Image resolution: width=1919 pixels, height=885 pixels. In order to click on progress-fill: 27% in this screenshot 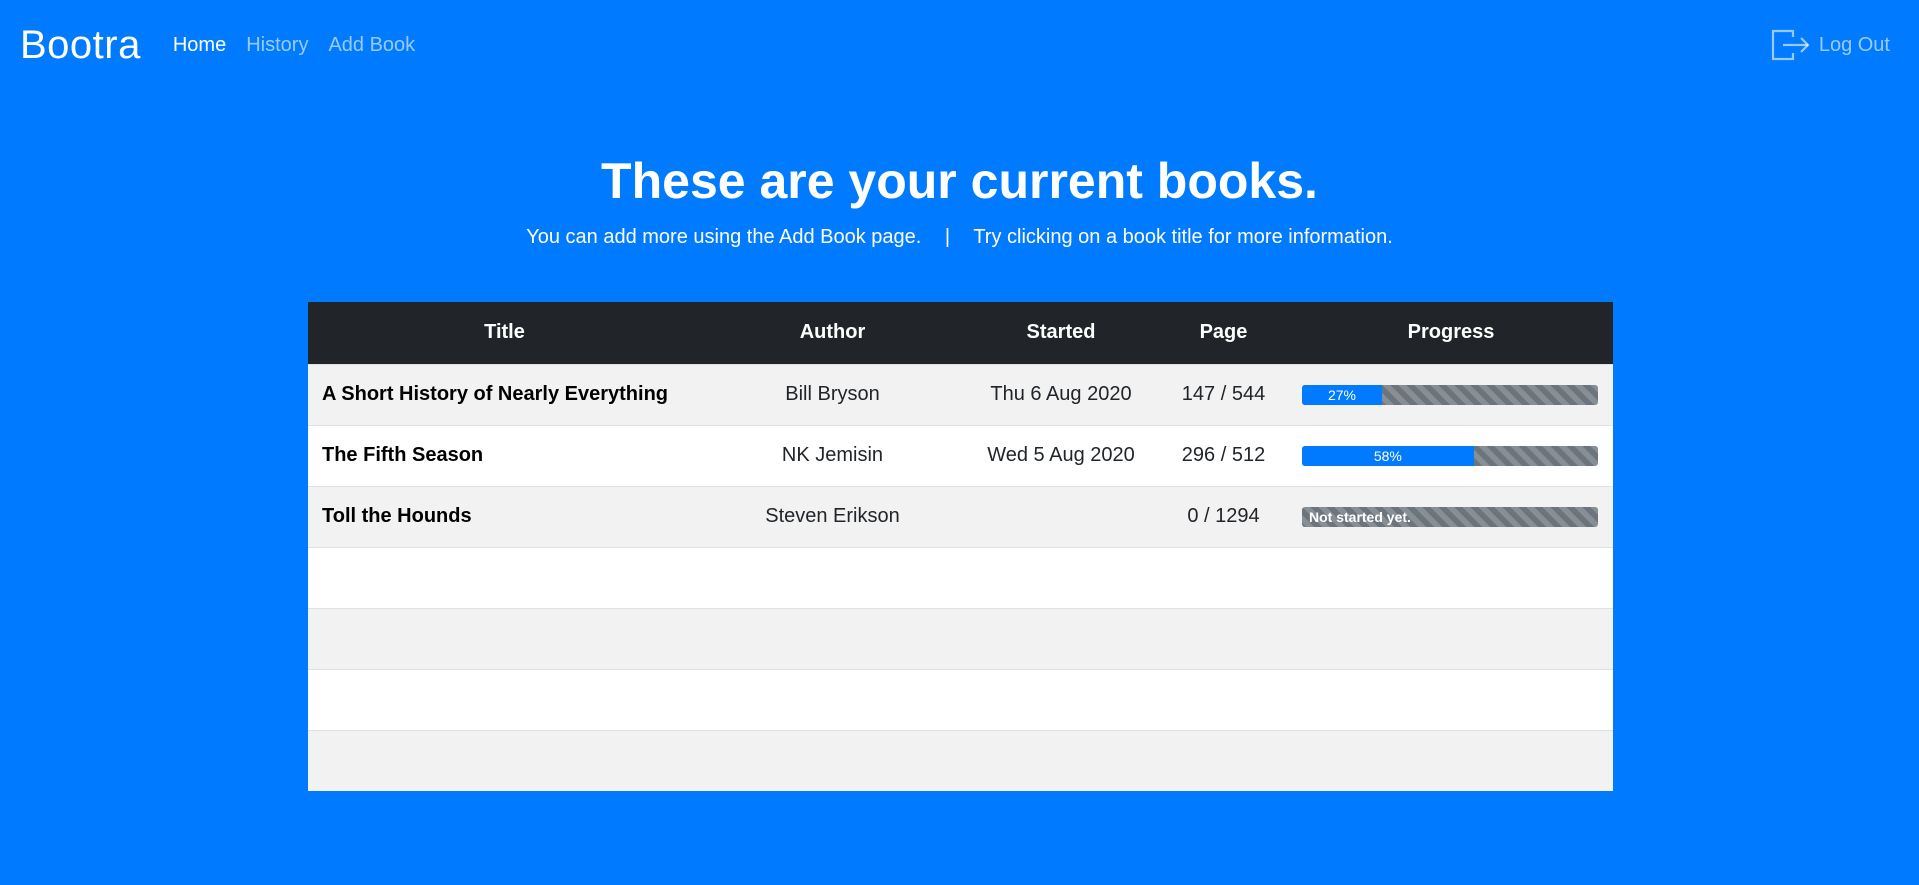, I will do `click(1342, 394)`.